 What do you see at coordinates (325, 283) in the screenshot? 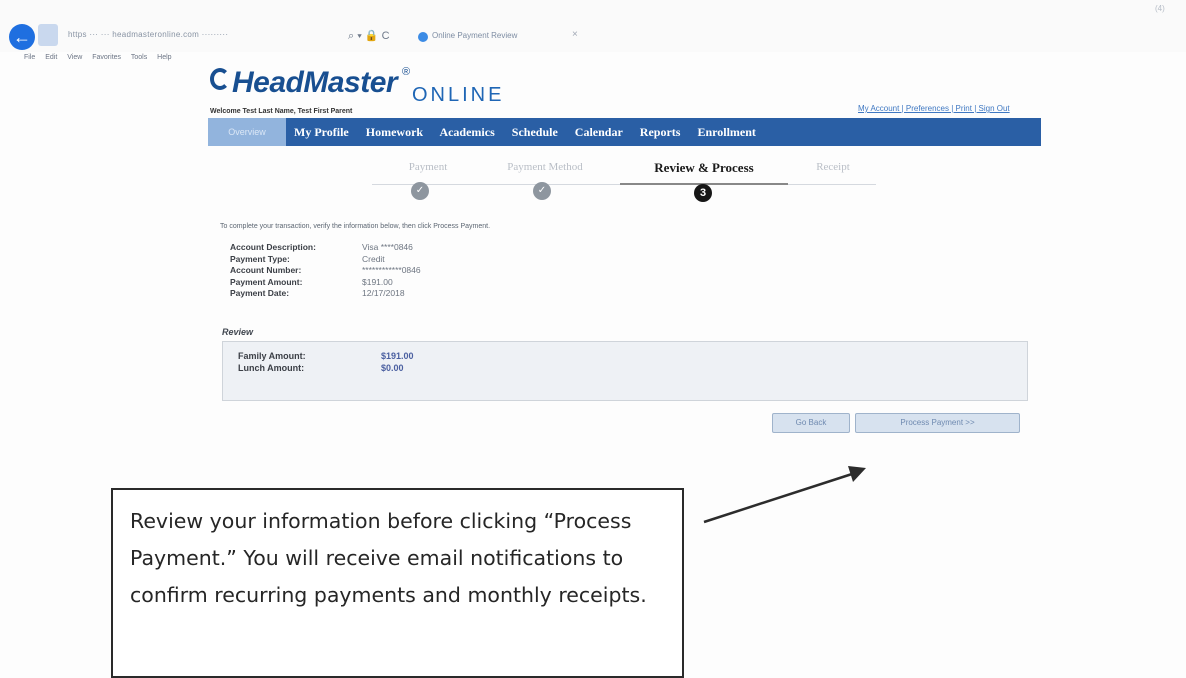
I see `detail-row: Payment Amount: $191.00` at bounding box center [325, 283].